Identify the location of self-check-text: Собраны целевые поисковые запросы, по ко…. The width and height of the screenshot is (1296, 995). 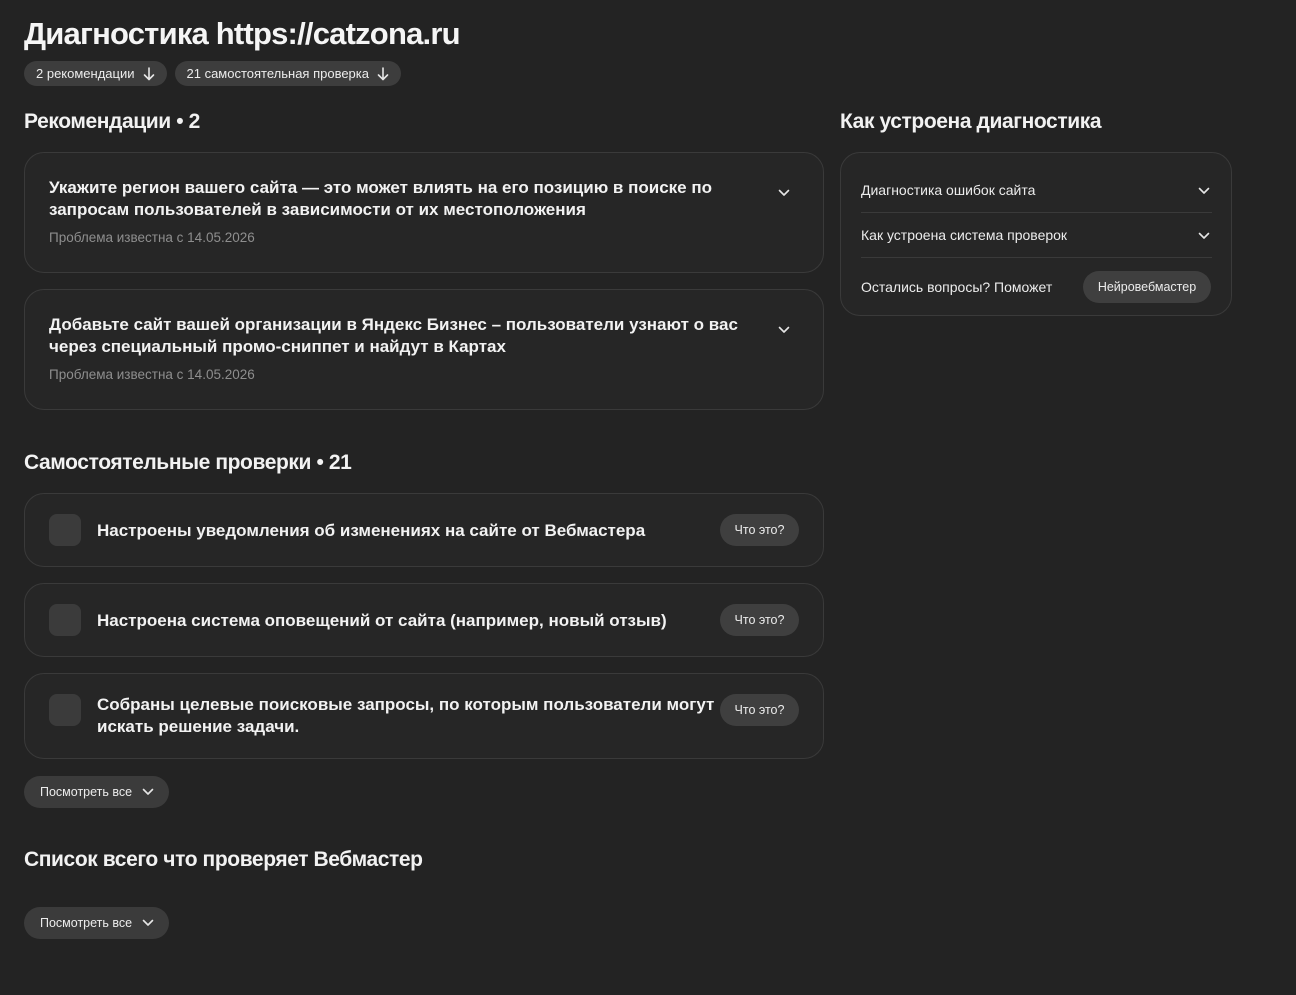
(406, 715).